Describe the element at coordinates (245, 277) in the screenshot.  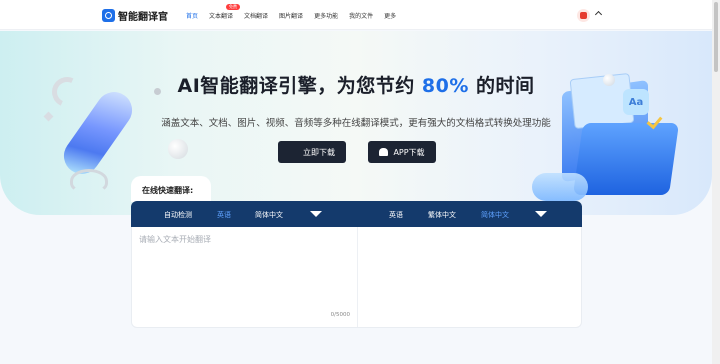
I see `source-text-area: 请输入文本开始翻译 0/5000` at that location.